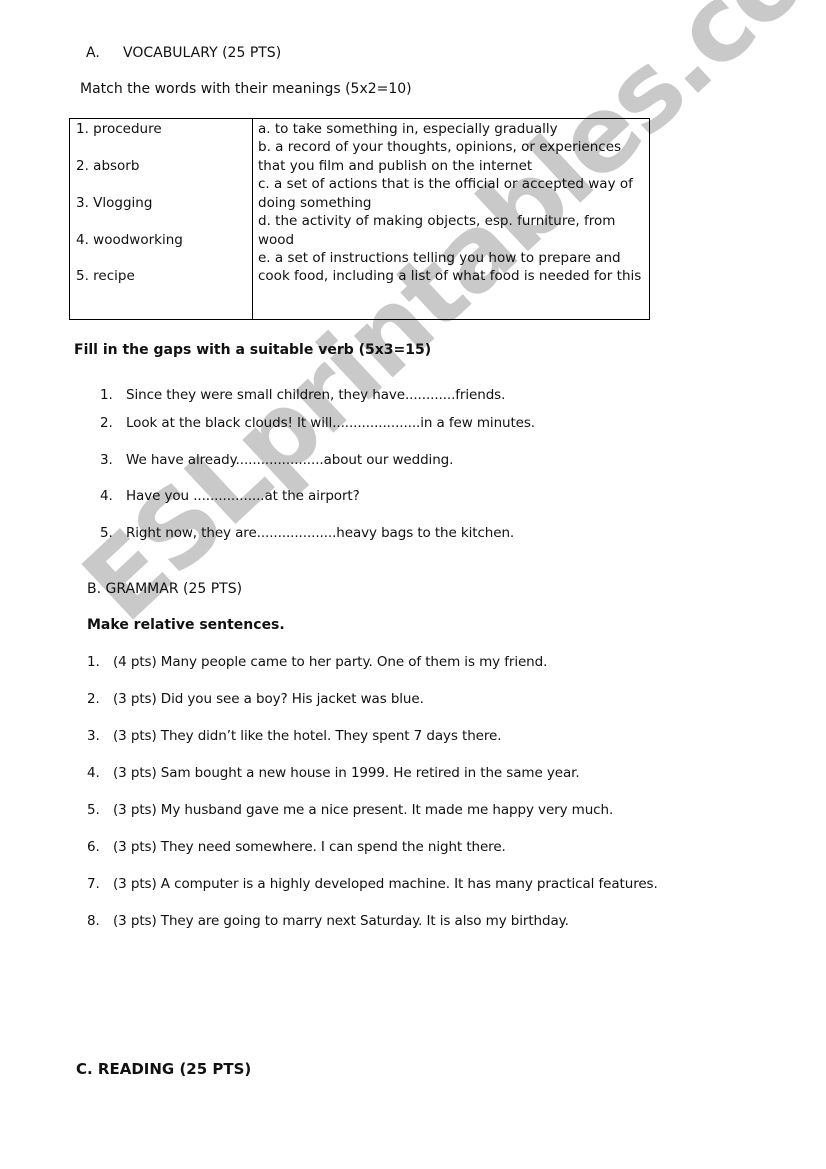 The width and height of the screenshot is (826, 1169). Describe the element at coordinates (186, 625) in the screenshot. I see `relative-instruction: Make relative sentences.` at that location.